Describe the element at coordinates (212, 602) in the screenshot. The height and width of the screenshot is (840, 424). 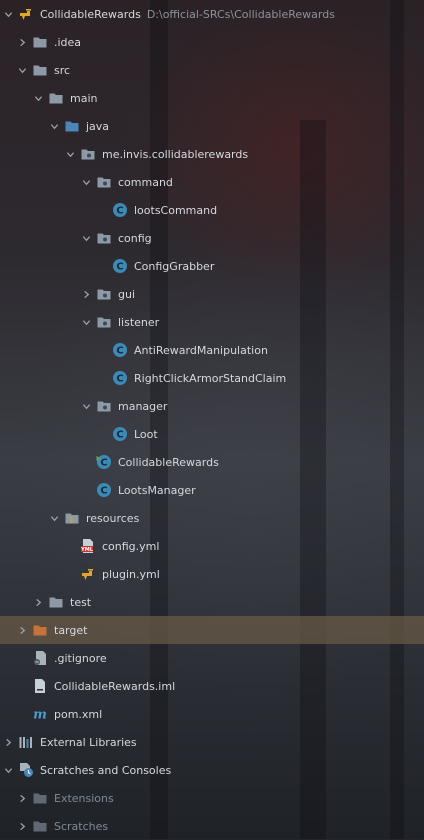
I see `tree-folder: test` at that location.